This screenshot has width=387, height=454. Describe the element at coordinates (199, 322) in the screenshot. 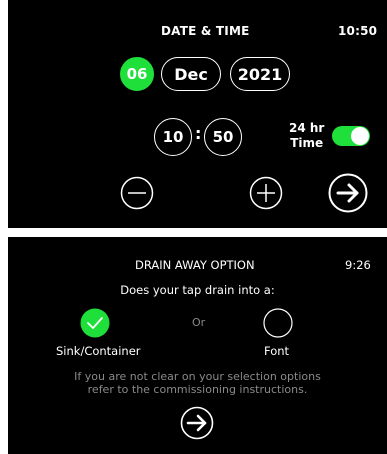

I see `or-text: Or` at that location.